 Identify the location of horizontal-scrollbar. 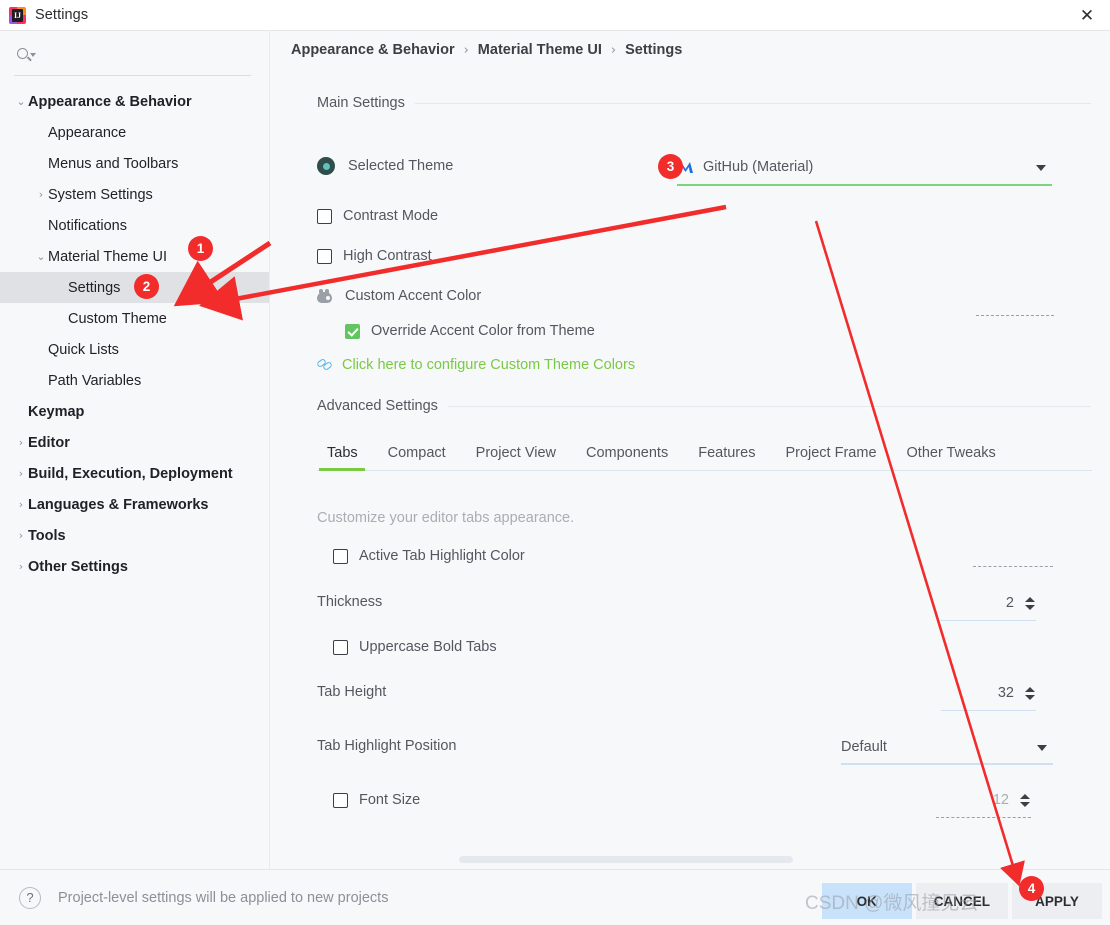
(626, 859).